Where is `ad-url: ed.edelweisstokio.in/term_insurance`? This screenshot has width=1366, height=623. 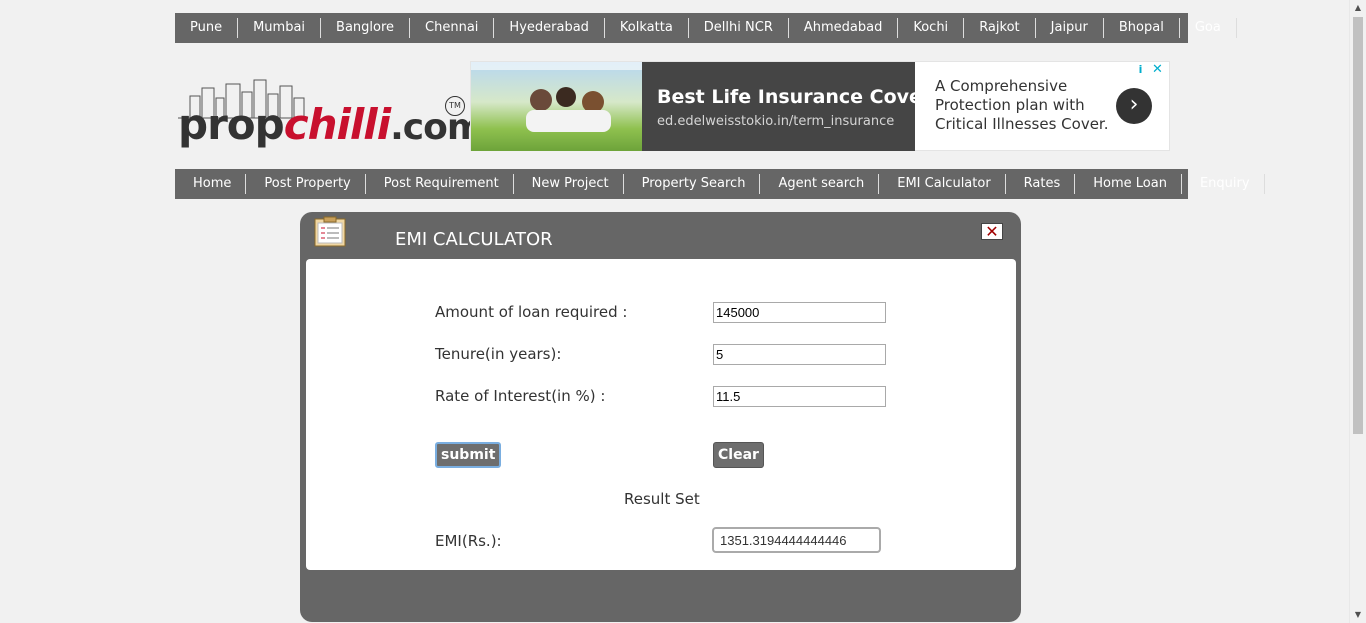 ad-url: ed.edelweisstokio.in/term_insurance is located at coordinates (775, 121).